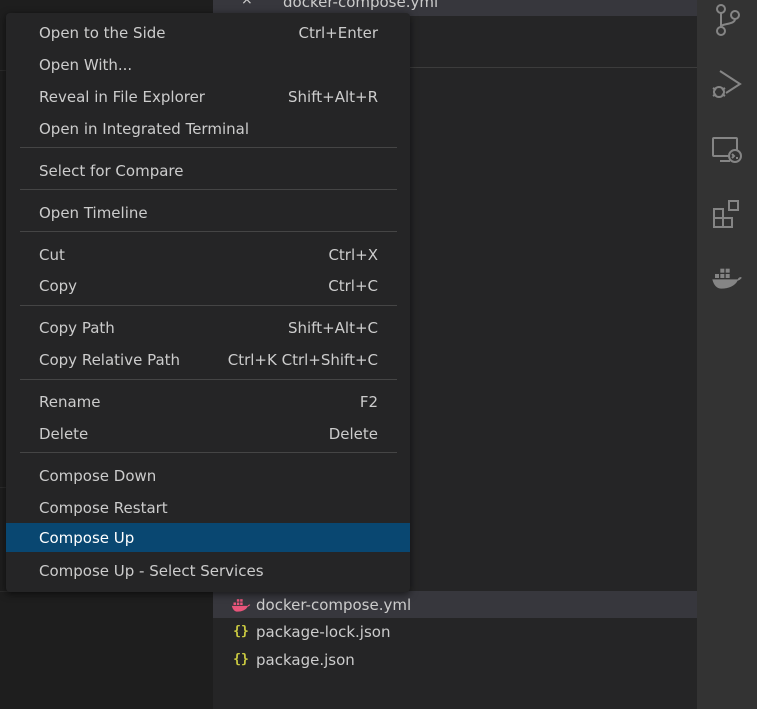 Image resolution: width=757 pixels, height=709 pixels. What do you see at coordinates (110, 359) in the screenshot?
I see `menu-item-label: Copy Relative Path` at bounding box center [110, 359].